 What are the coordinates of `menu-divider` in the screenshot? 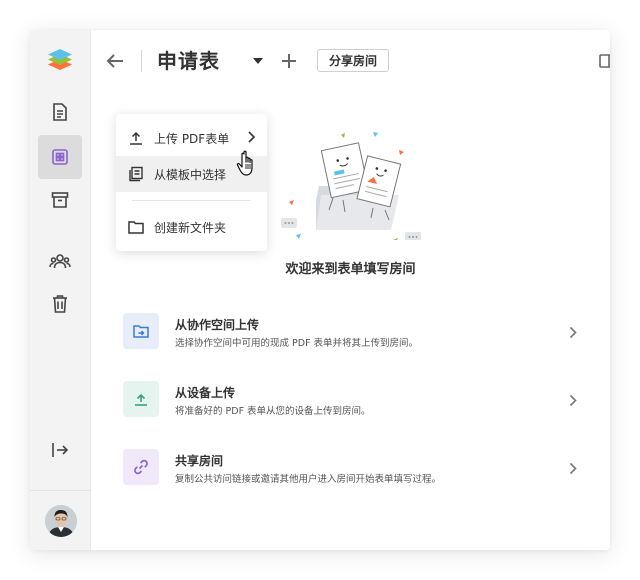 It's located at (191, 200).